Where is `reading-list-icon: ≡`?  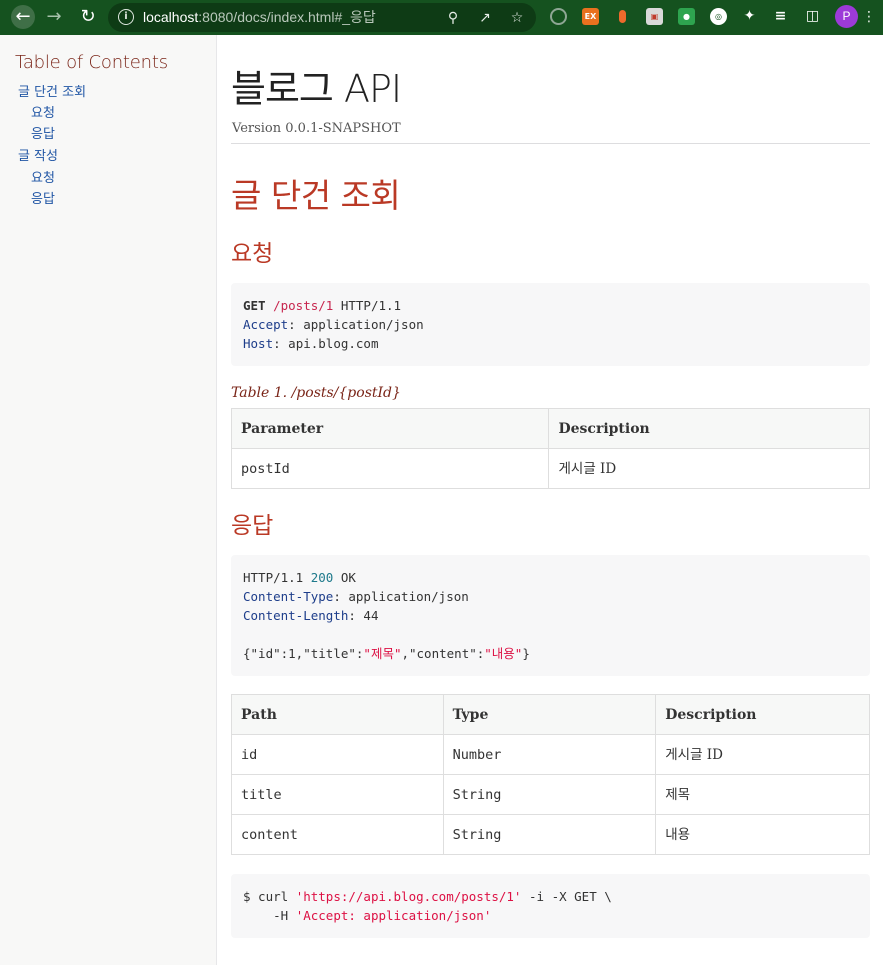
reading-list-icon: ≡ is located at coordinates (780, 16).